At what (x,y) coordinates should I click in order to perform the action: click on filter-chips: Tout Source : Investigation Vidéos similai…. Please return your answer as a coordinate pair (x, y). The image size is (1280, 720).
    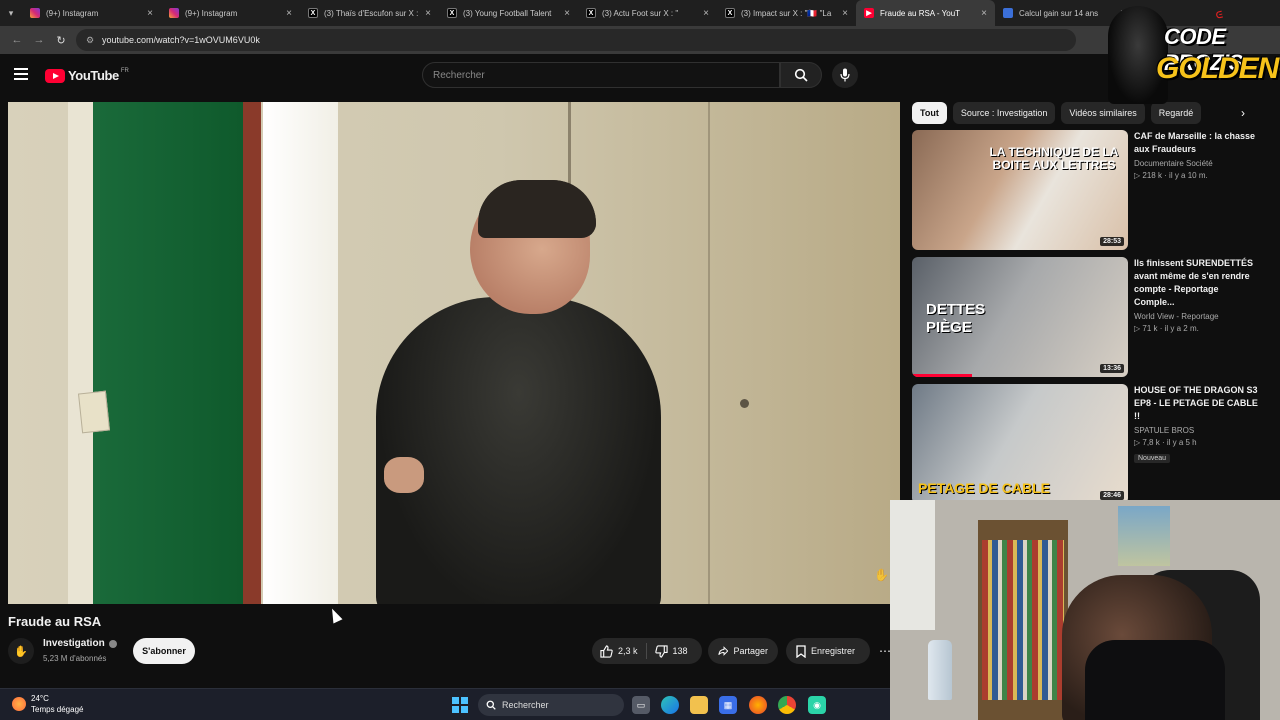
    Looking at the image, I should click on (1084, 113).